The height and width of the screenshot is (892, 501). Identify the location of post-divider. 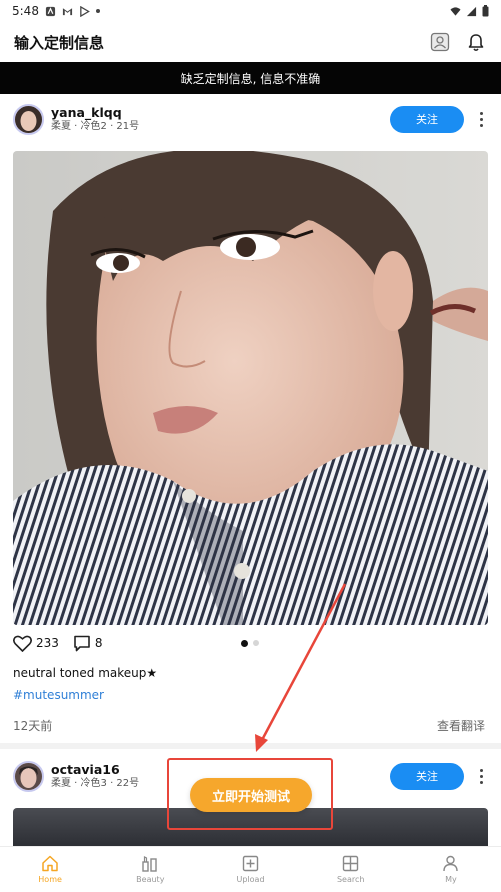
(250, 746).